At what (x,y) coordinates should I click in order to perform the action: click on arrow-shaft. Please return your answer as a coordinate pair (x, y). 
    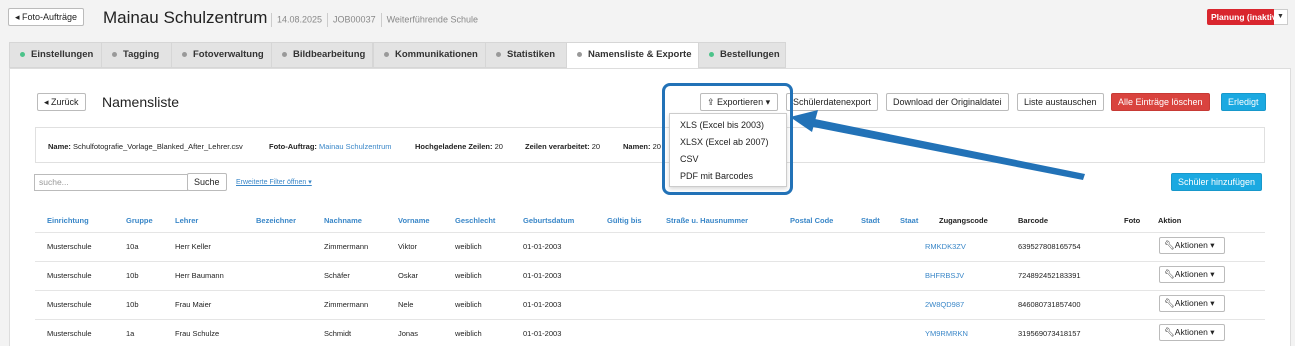
    Looking at the image, I should click on (946, 149).